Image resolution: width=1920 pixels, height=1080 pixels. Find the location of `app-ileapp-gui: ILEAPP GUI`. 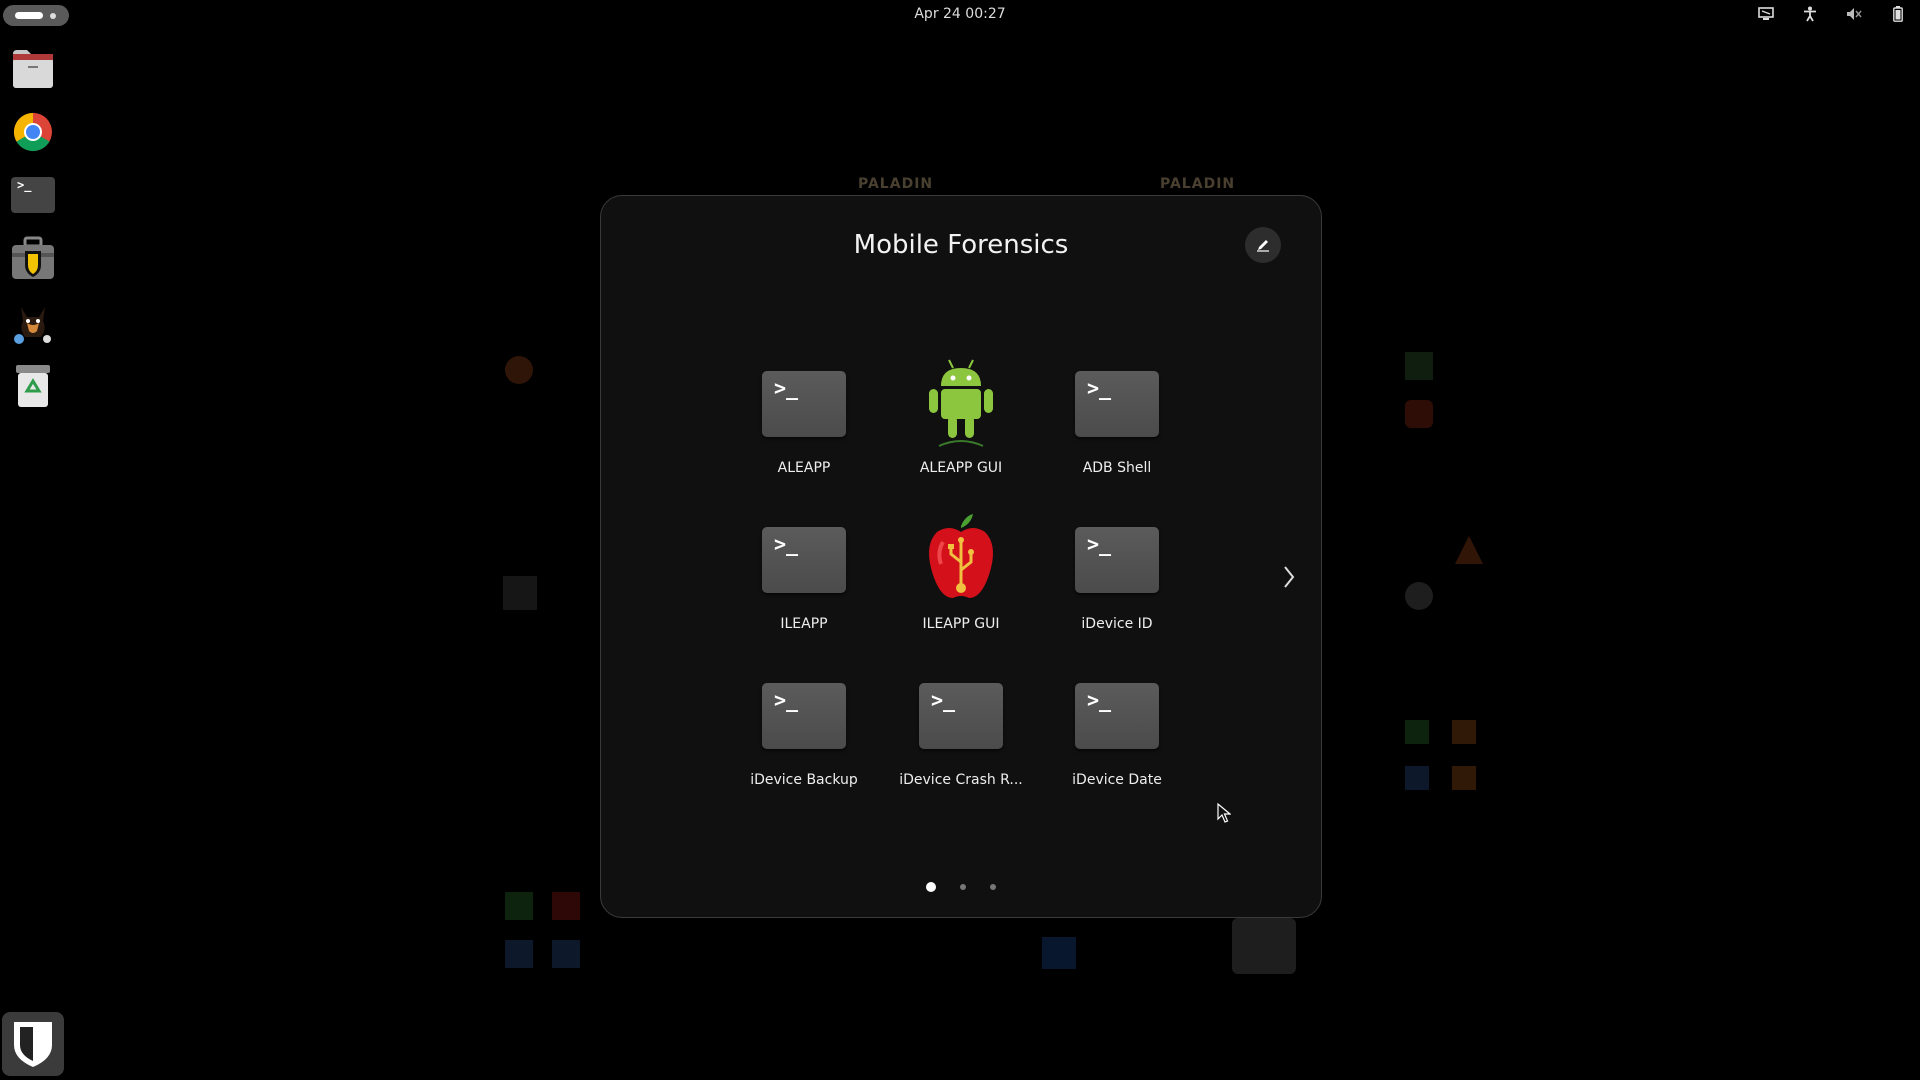

app-ileapp-gui: ILEAPP GUI is located at coordinates (961, 572).